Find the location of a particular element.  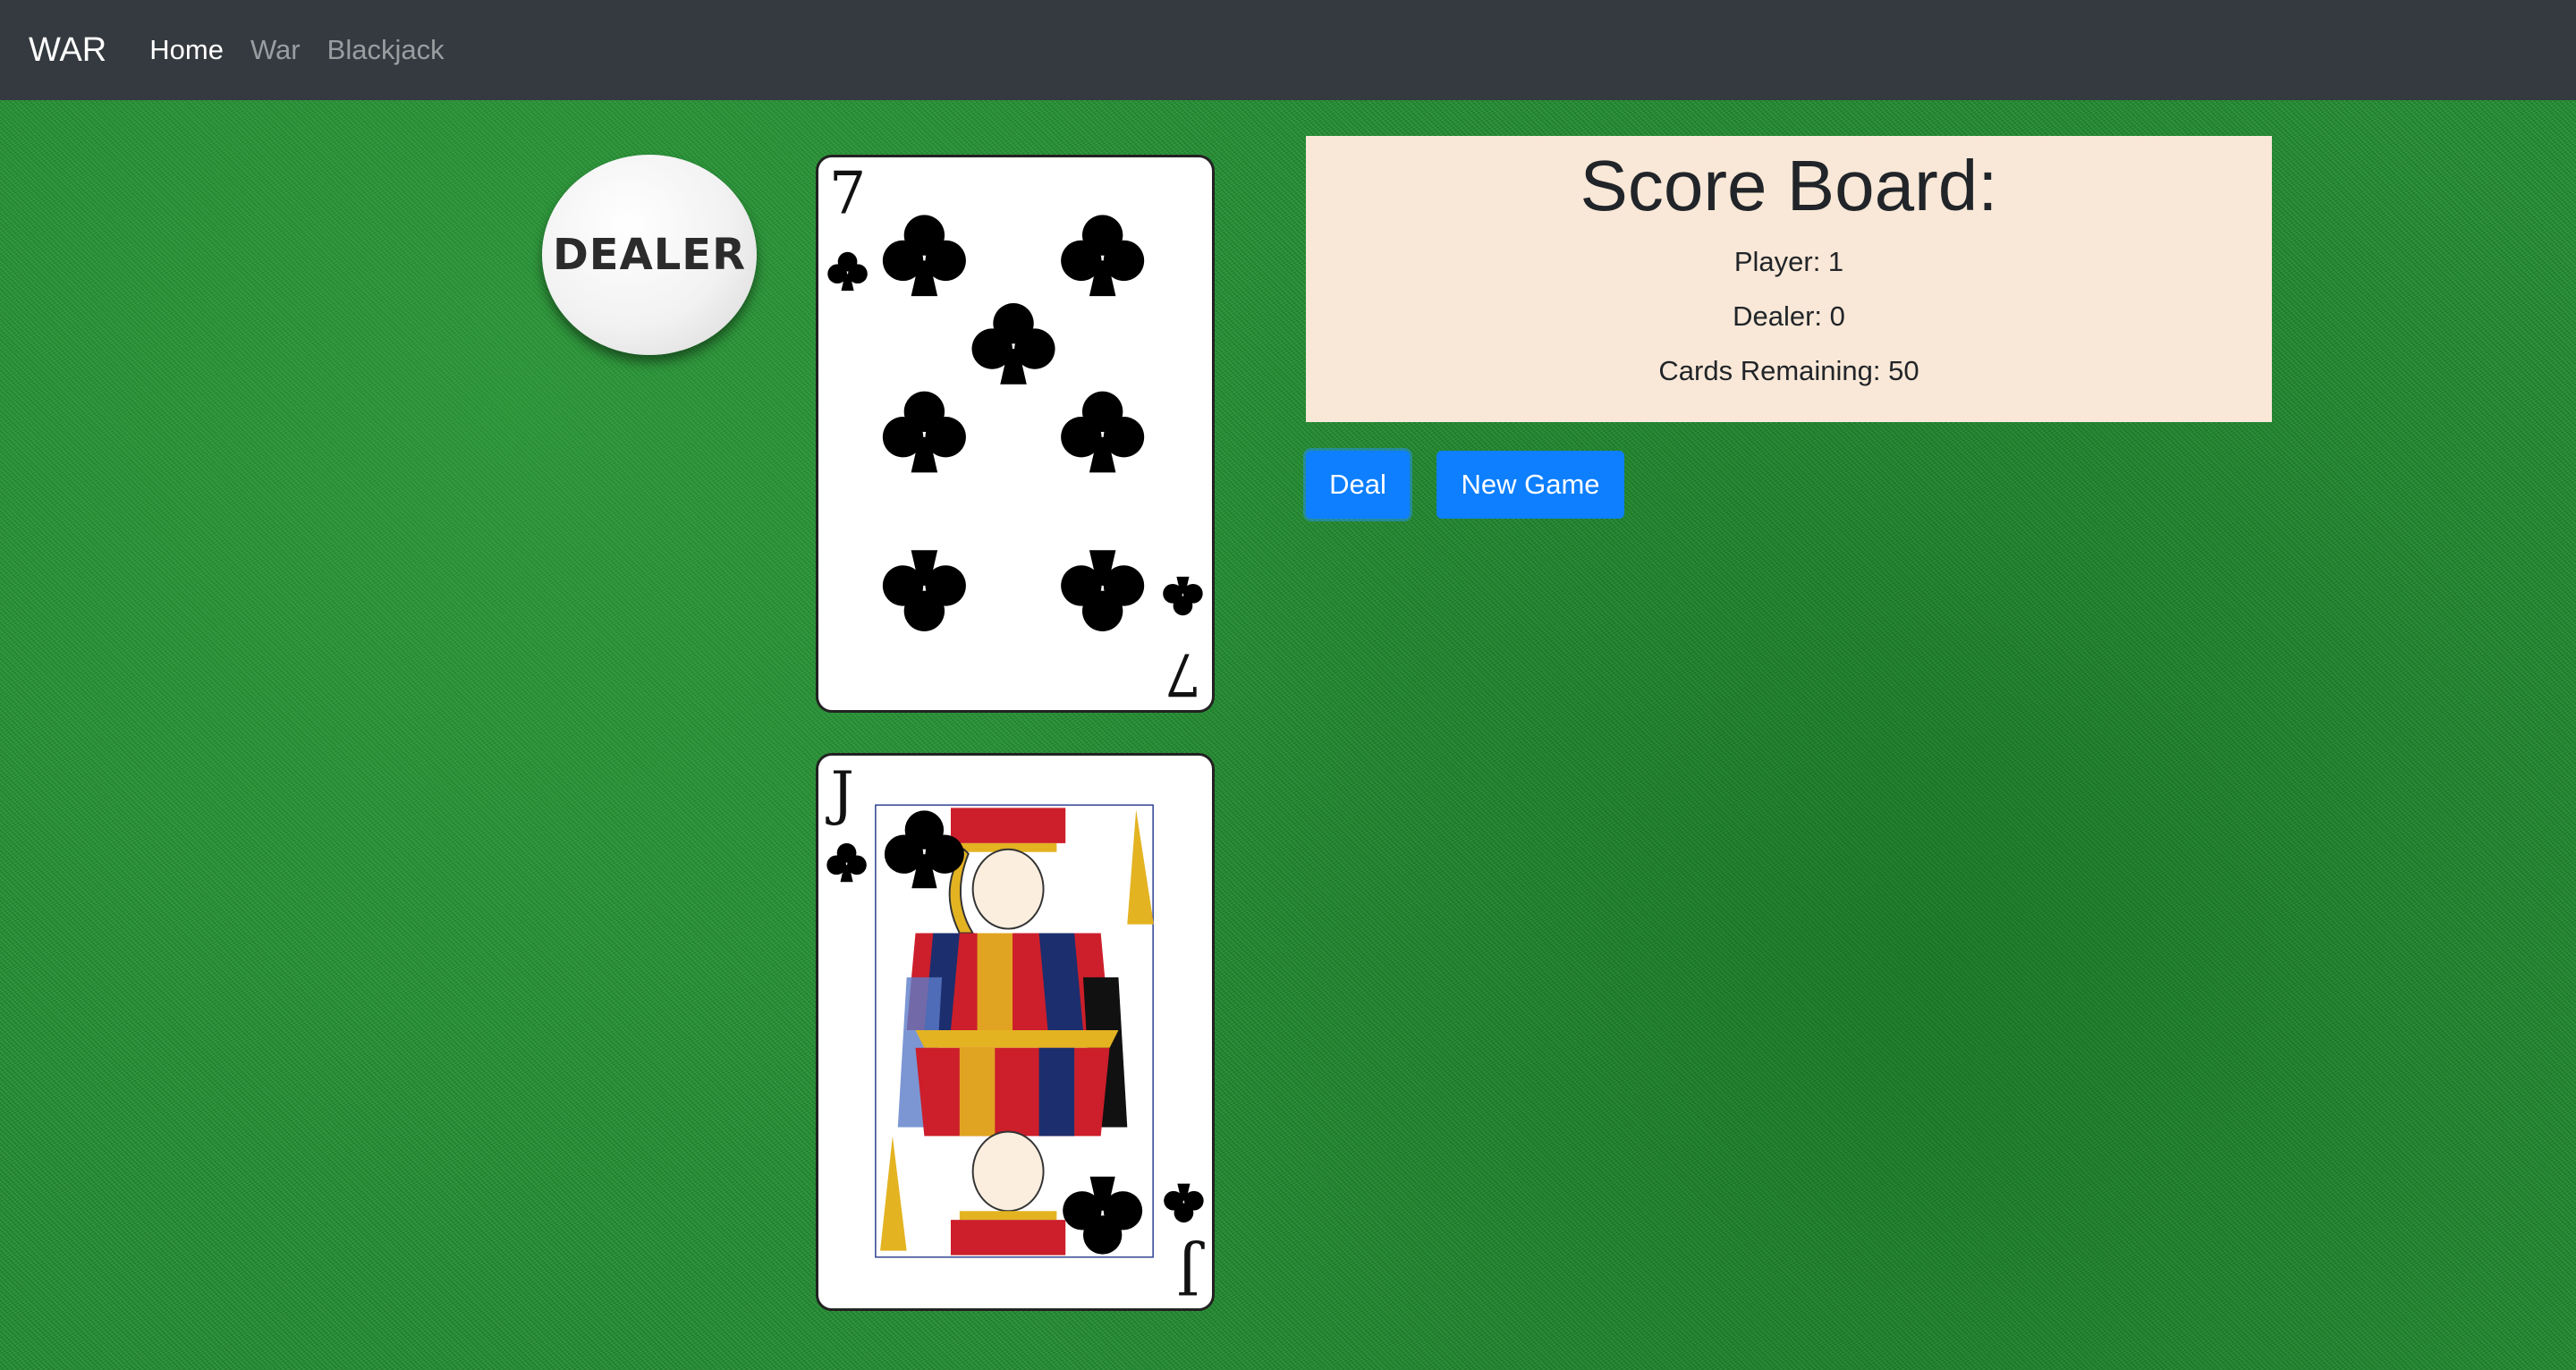

nav-link-blackjack: Blackjack is located at coordinates (386, 50).